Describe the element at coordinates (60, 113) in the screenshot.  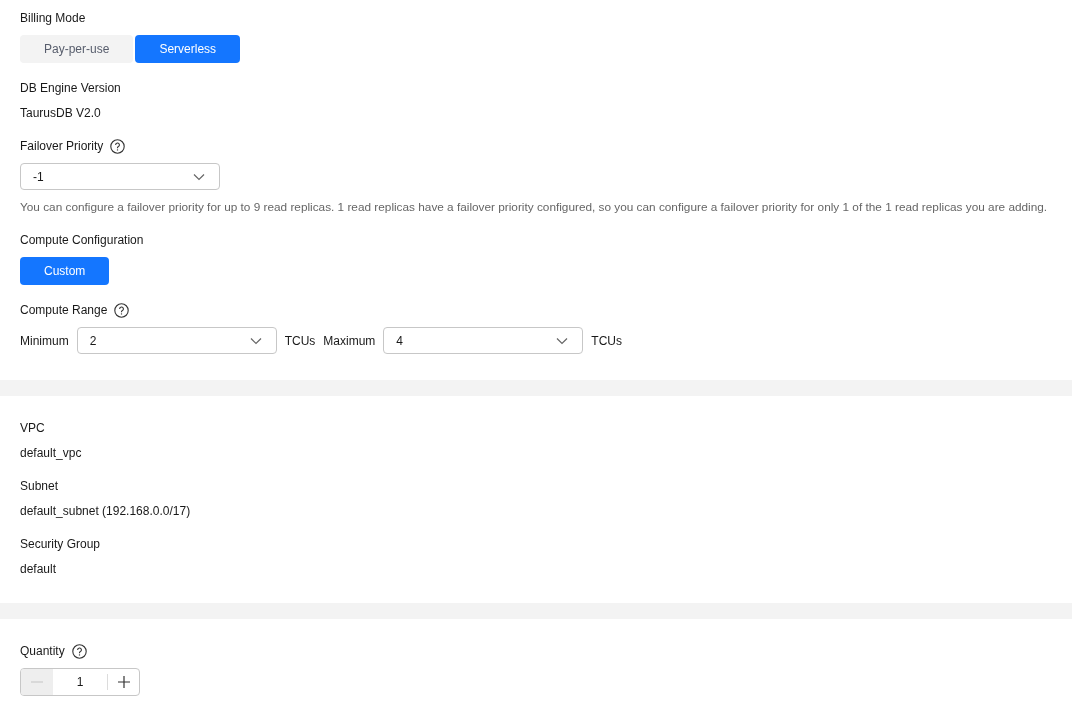
I see `field-value: TaurusDB V2.0` at that location.